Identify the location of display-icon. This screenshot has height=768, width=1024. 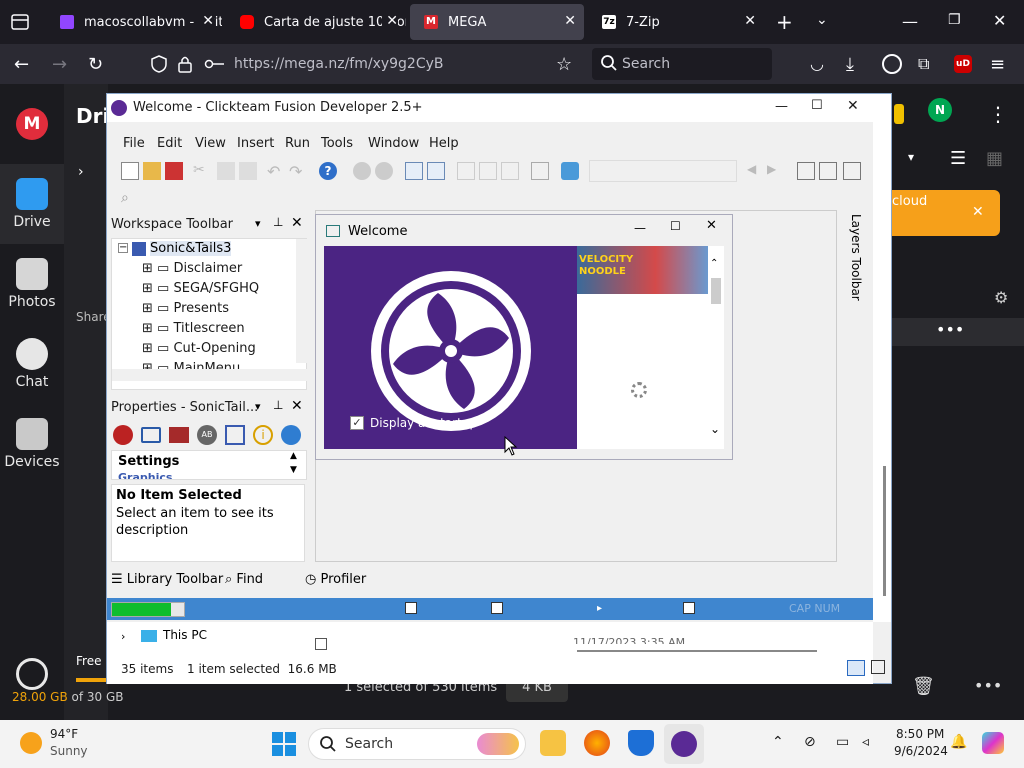
(151, 435).